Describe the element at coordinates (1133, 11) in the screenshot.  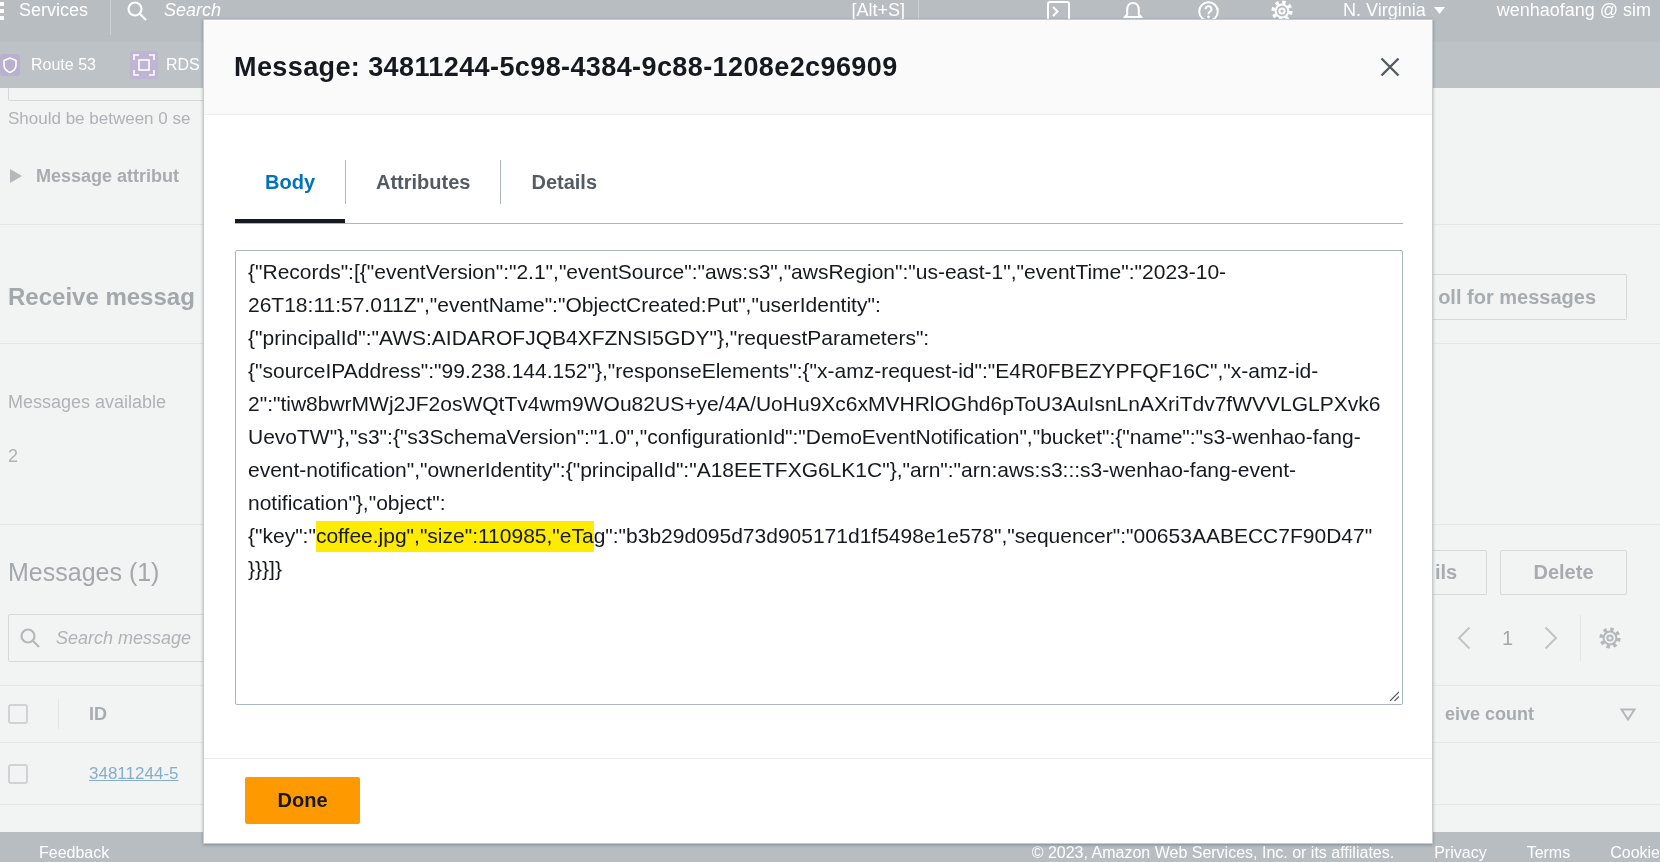
I see `bell-icon` at that location.